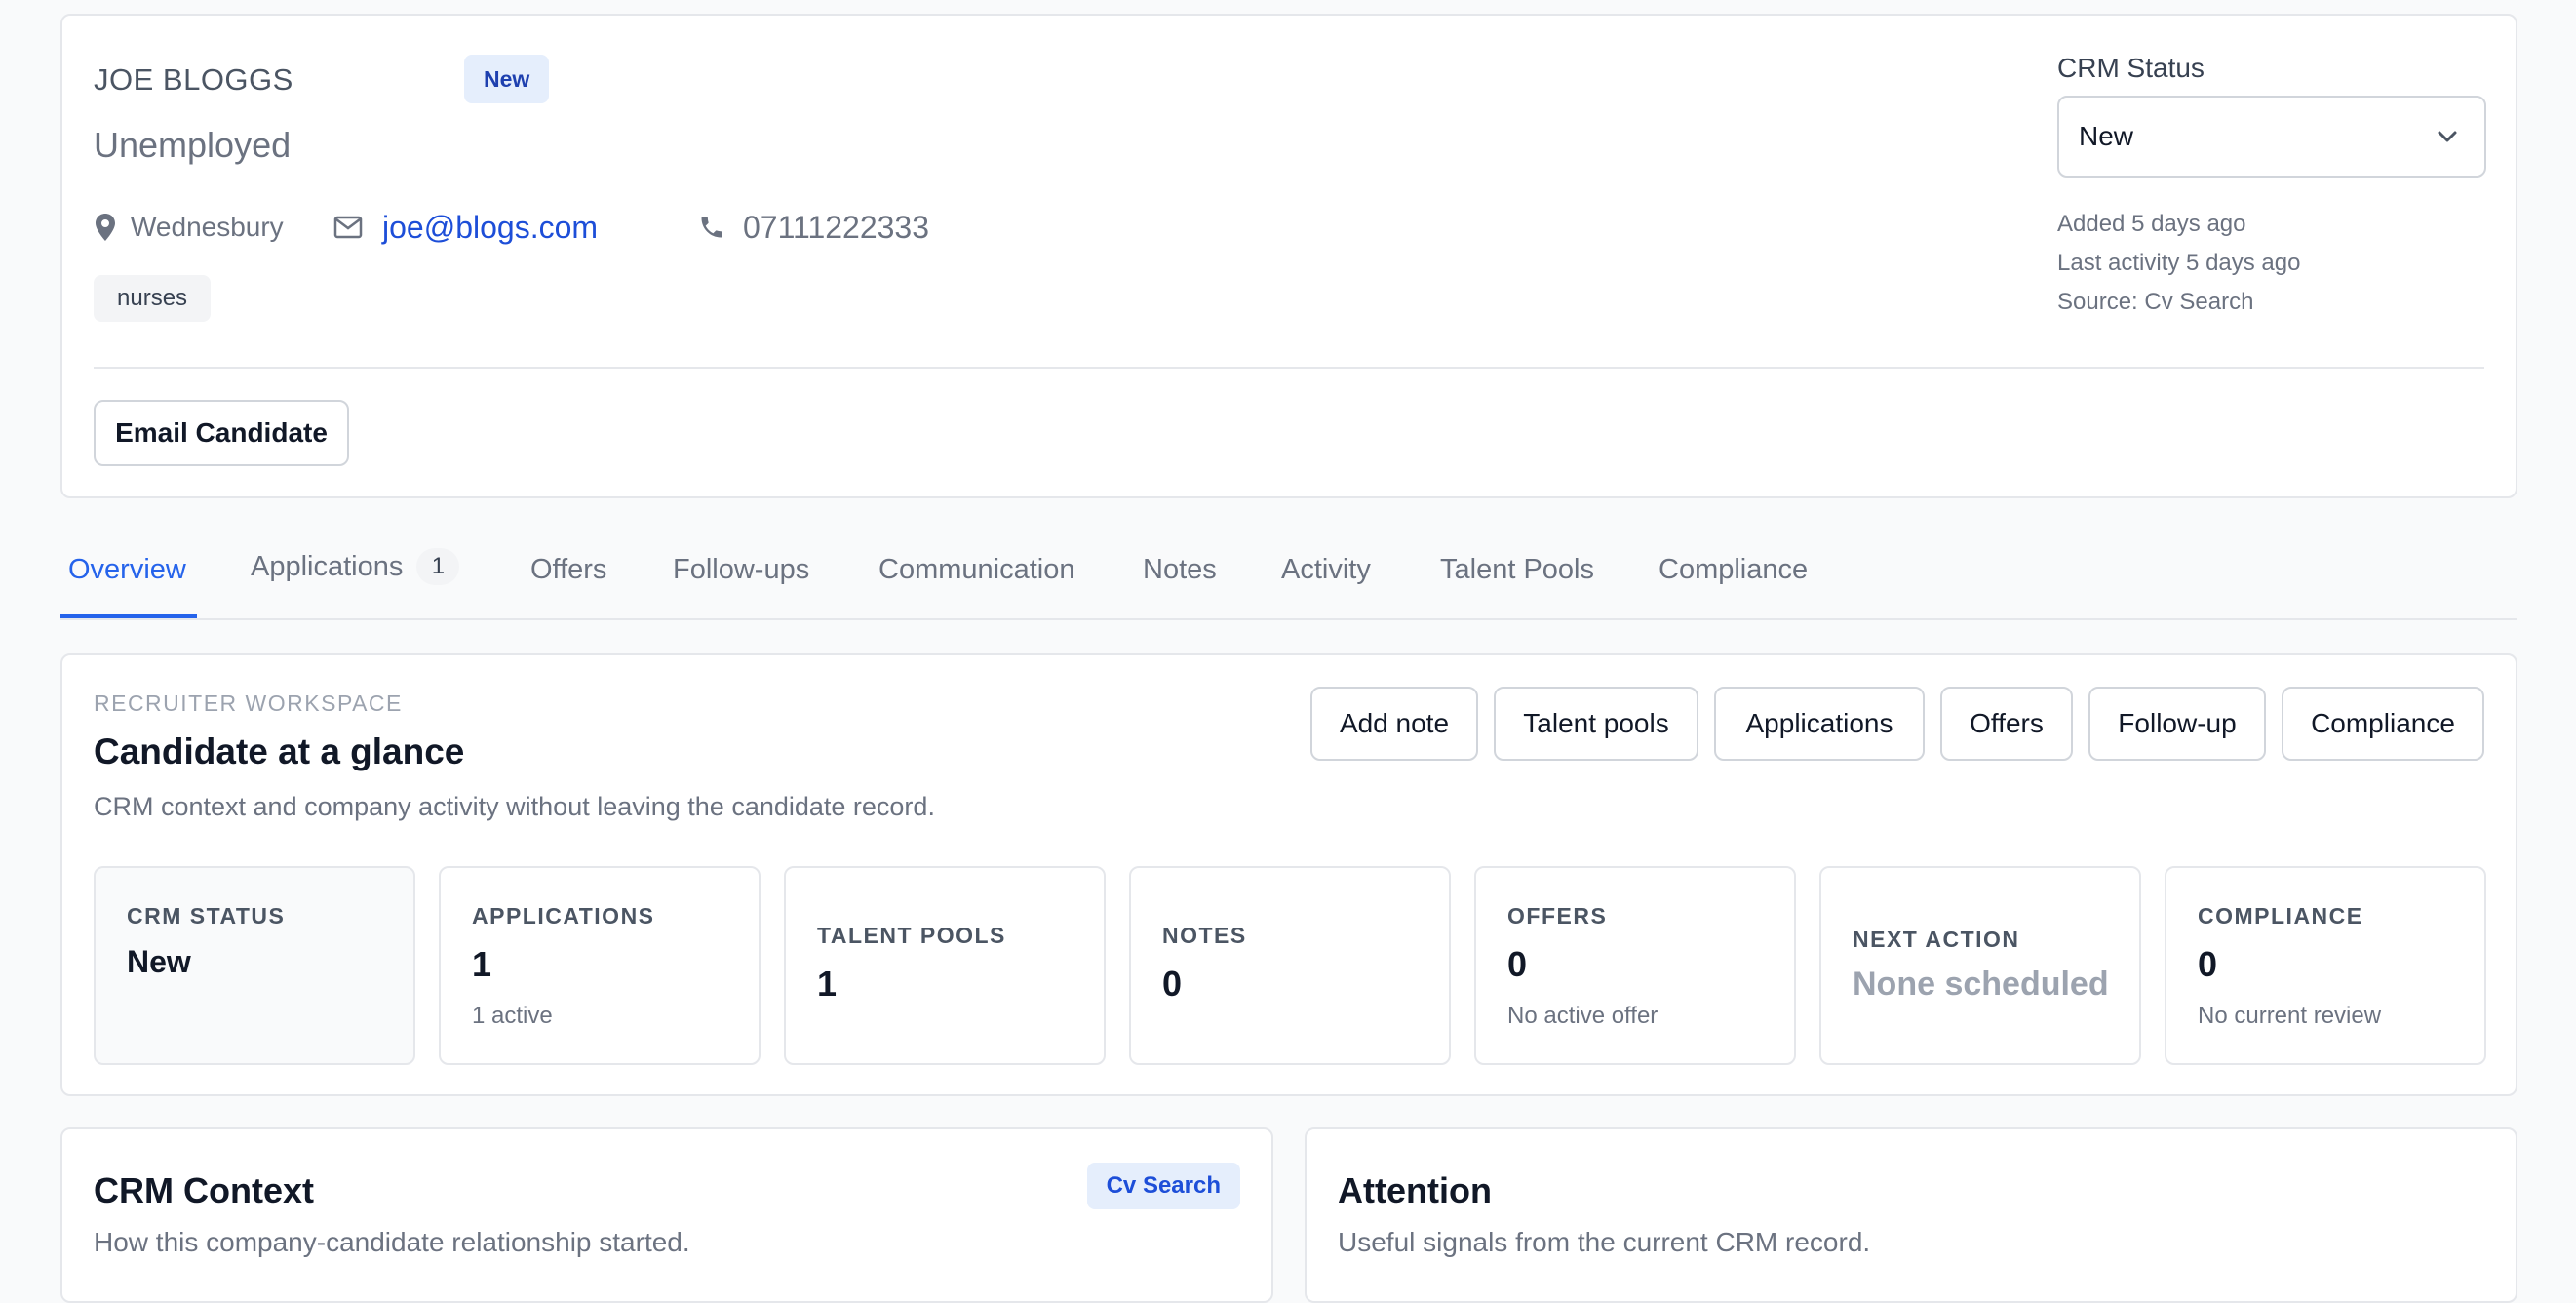 The height and width of the screenshot is (1303, 2576). Describe the element at coordinates (2006, 724) in the screenshot. I see `offers-button: Offers` at that location.